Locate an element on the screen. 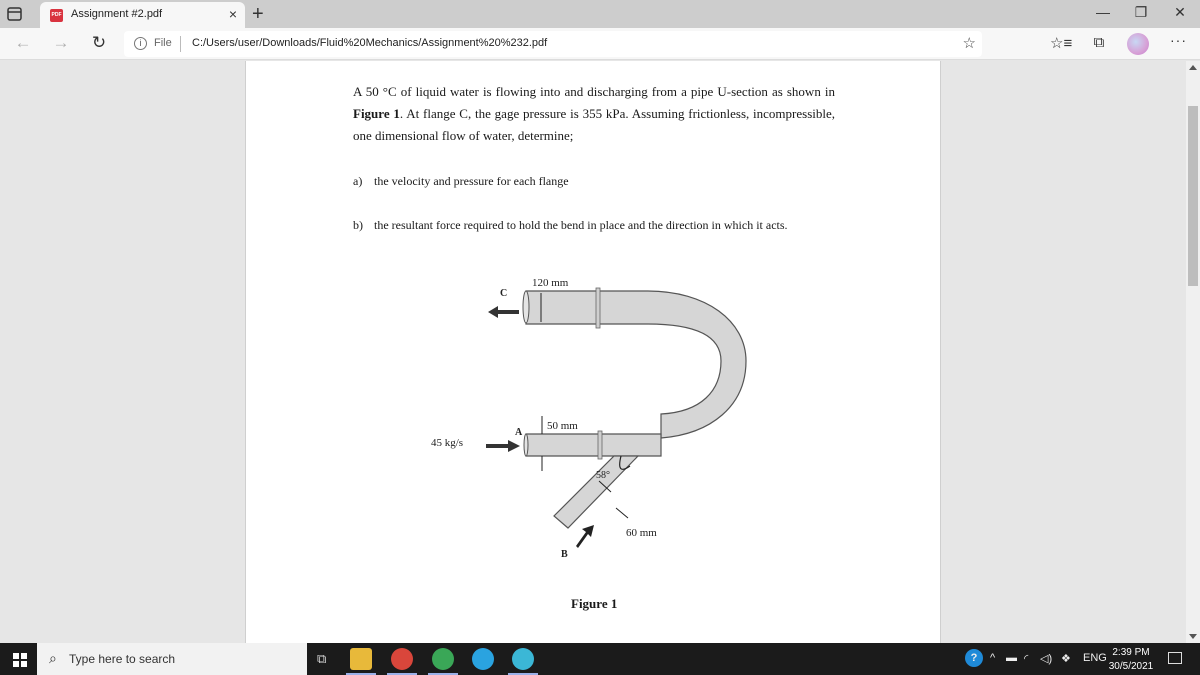  tab-assignment-pdf: PDF Assignment #2.pdf × is located at coordinates (142, 15).